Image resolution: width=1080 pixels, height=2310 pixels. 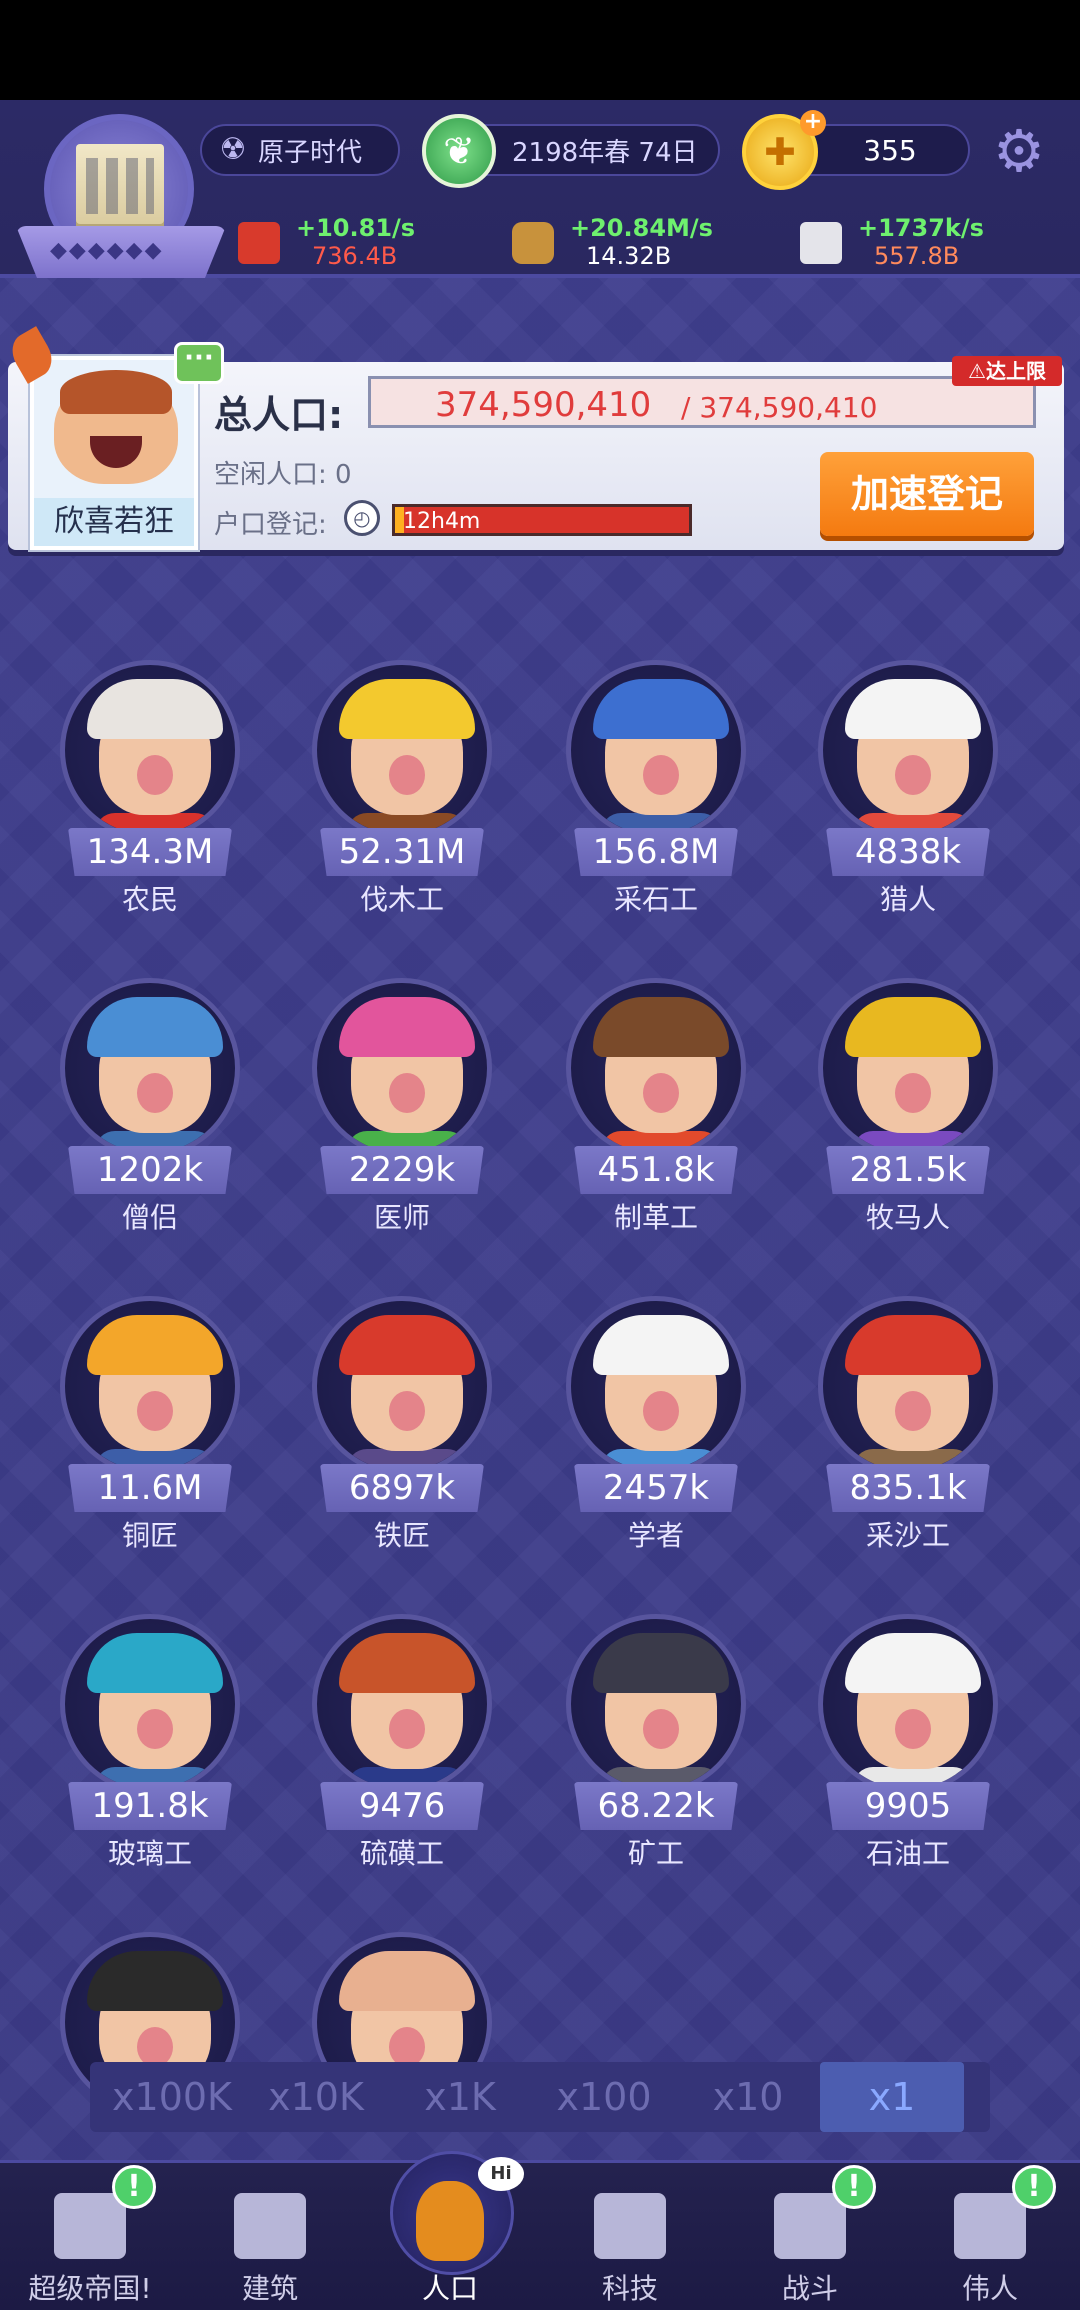 I want to click on book-icon, so click(x=630, y=2226).